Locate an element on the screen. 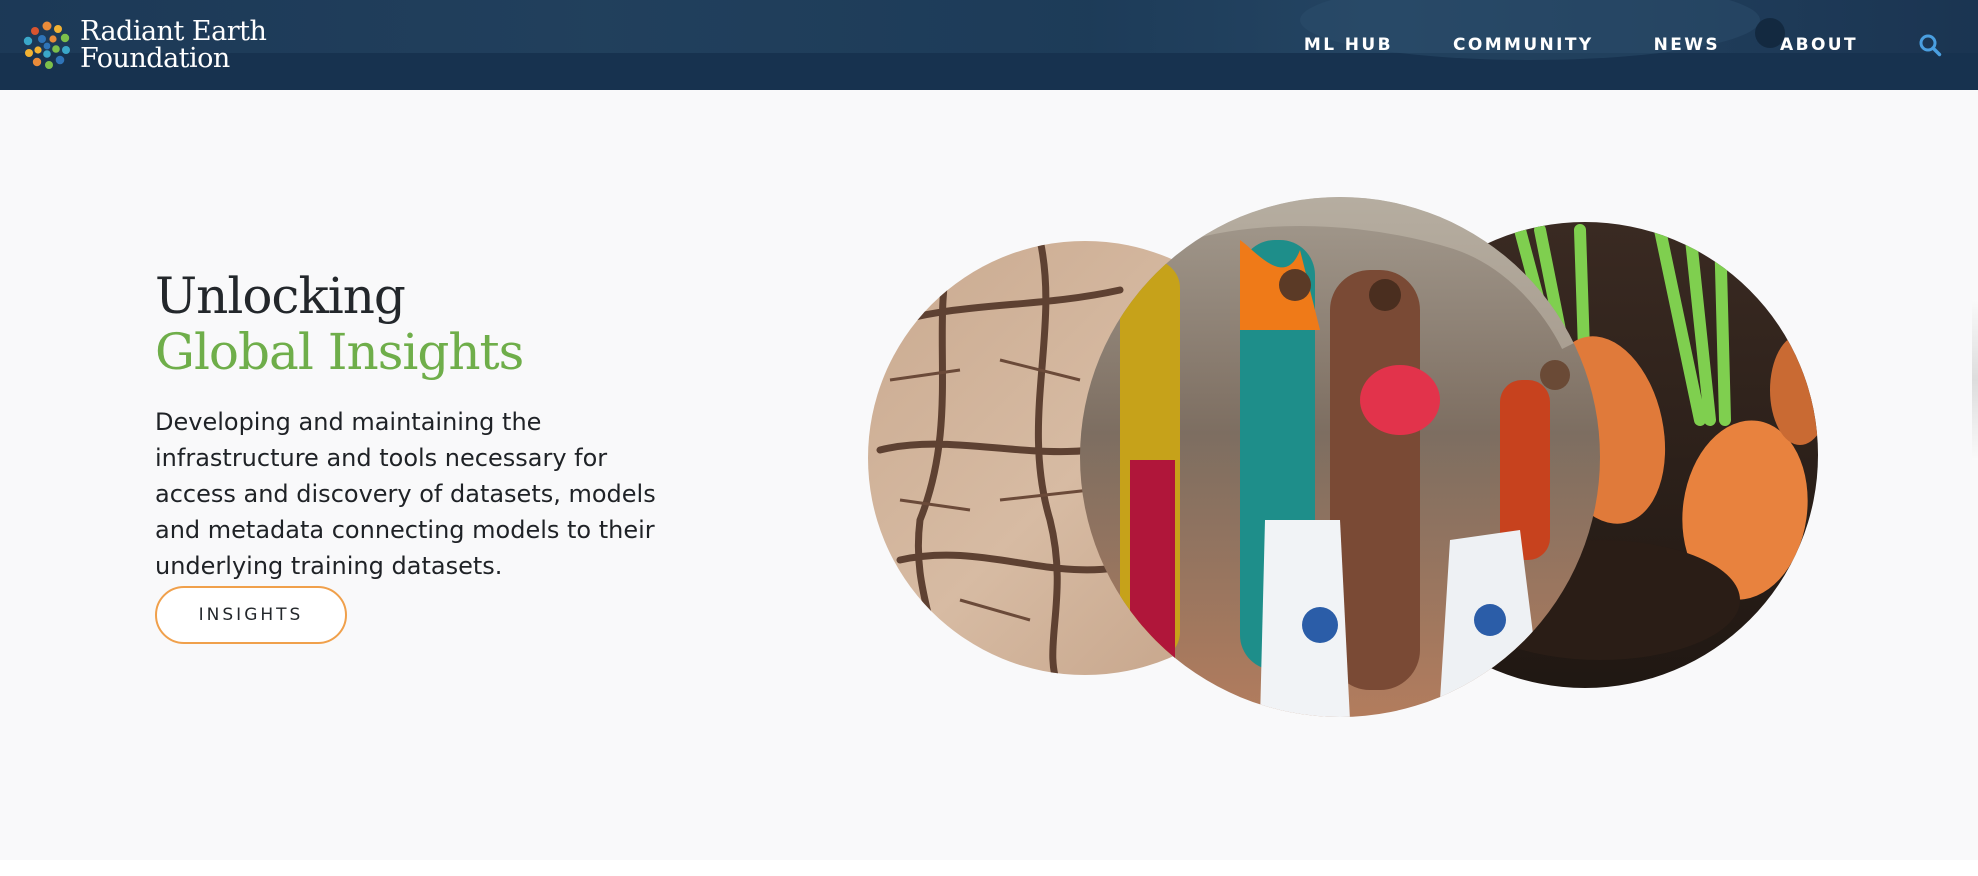 Image resolution: width=1978 pixels, height=876 pixels. hero-title-line1: Unlocking is located at coordinates (280, 296).